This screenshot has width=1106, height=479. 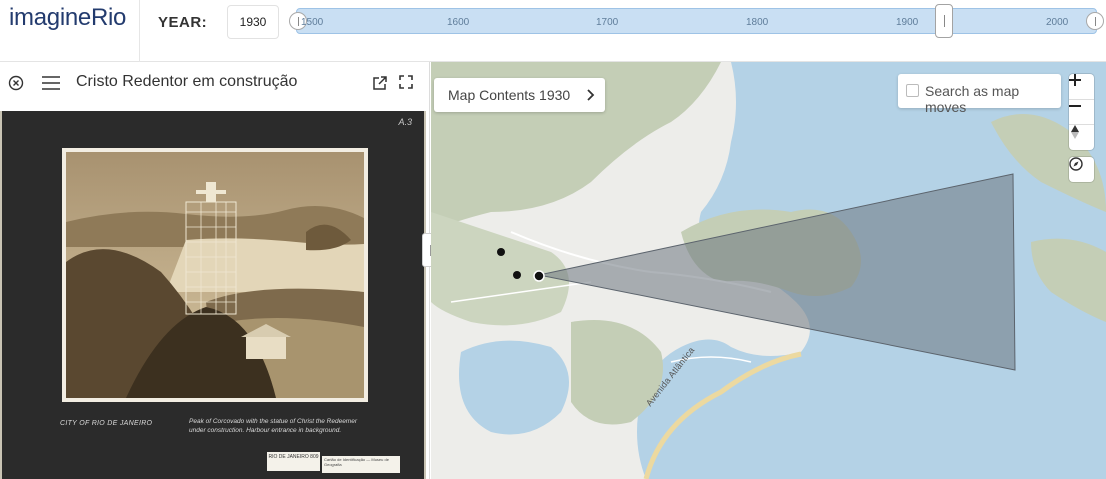 What do you see at coordinates (106, 423) in the screenshot?
I see `caption-city: CITY OF RIO DE JANEIRO` at bounding box center [106, 423].